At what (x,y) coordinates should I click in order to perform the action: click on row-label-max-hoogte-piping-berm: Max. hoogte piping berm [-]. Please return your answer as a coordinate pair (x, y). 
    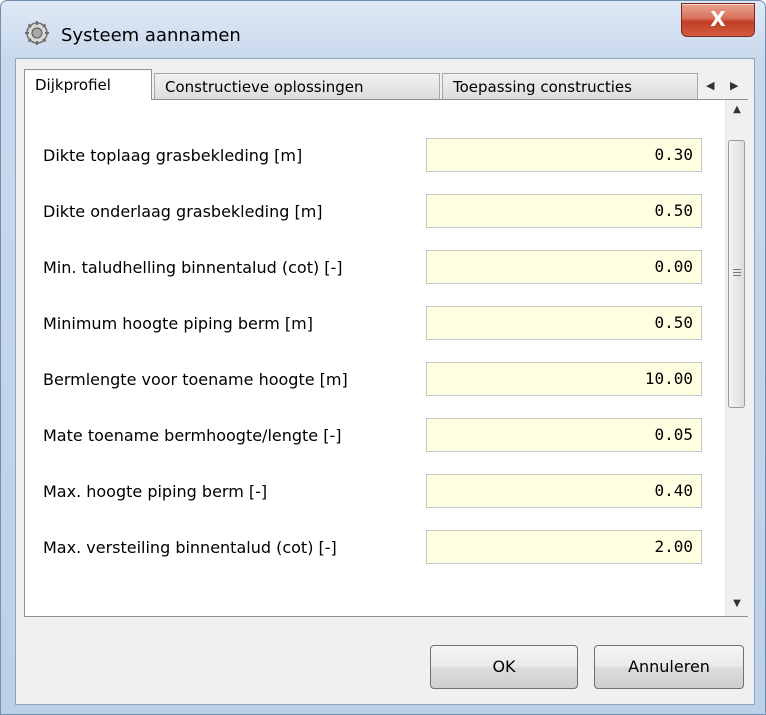
    Looking at the image, I should click on (155, 491).